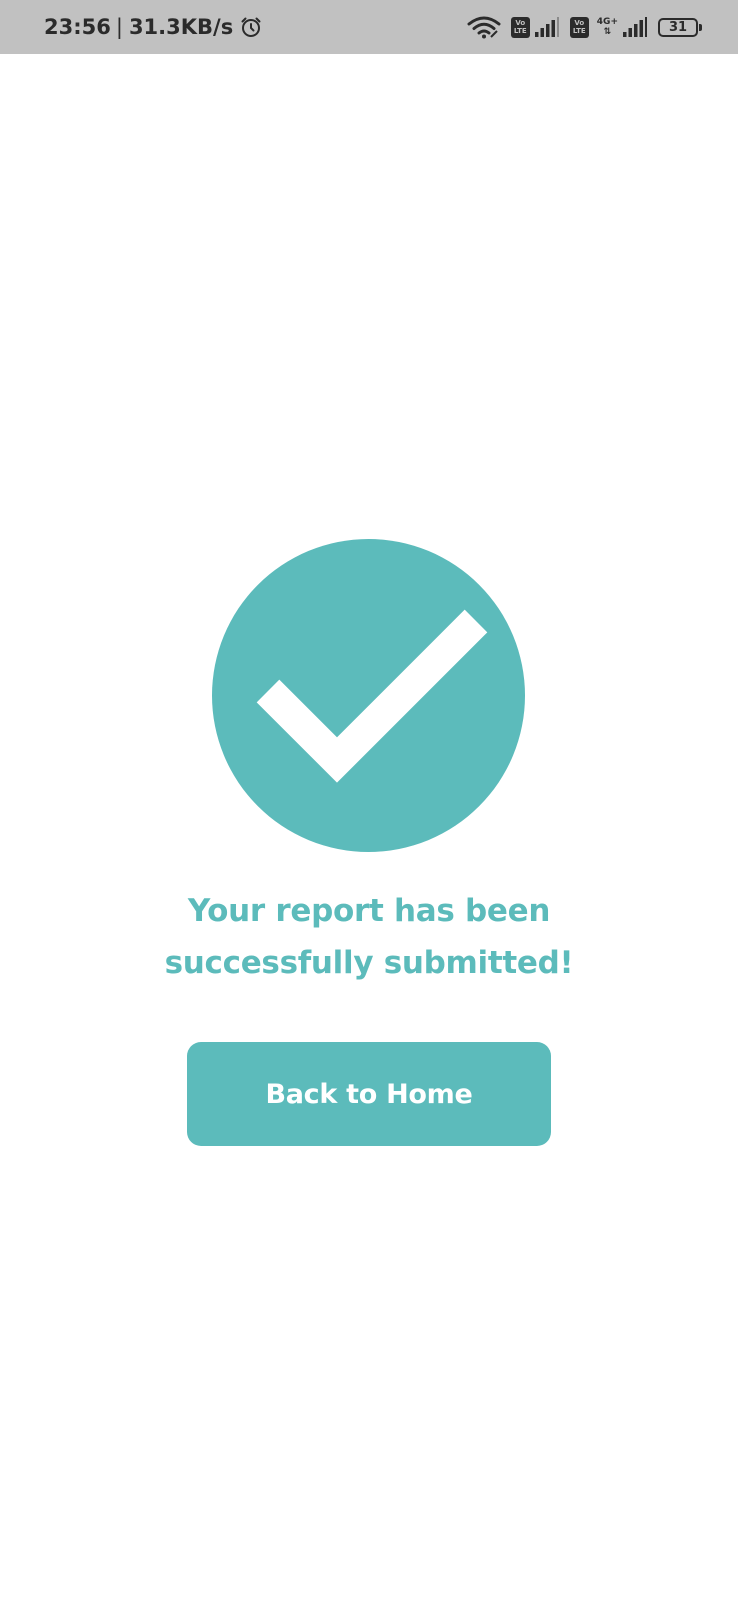 The width and height of the screenshot is (738, 1600). I want to click on data-activity-icon: ⇅, so click(607, 32).